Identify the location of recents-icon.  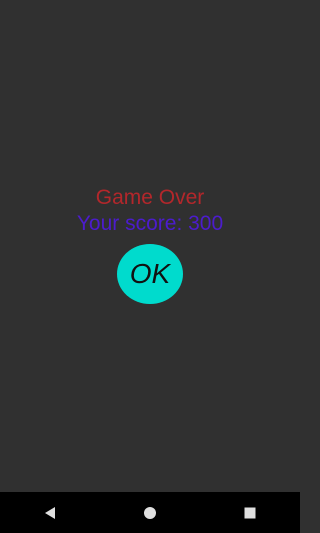
(250, 512).